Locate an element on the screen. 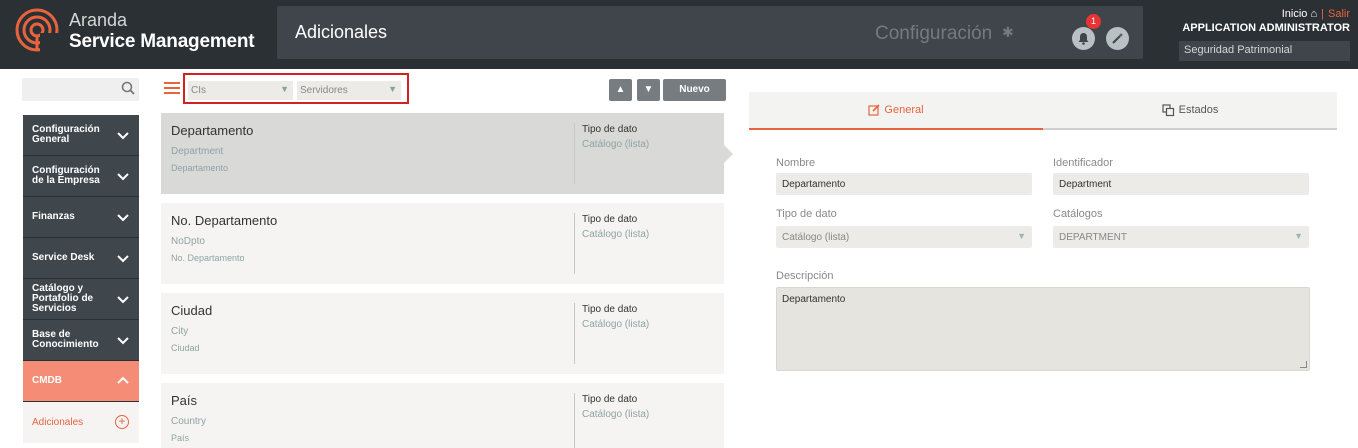  ci-type-value: CIs is located at coordinates (198, 90).